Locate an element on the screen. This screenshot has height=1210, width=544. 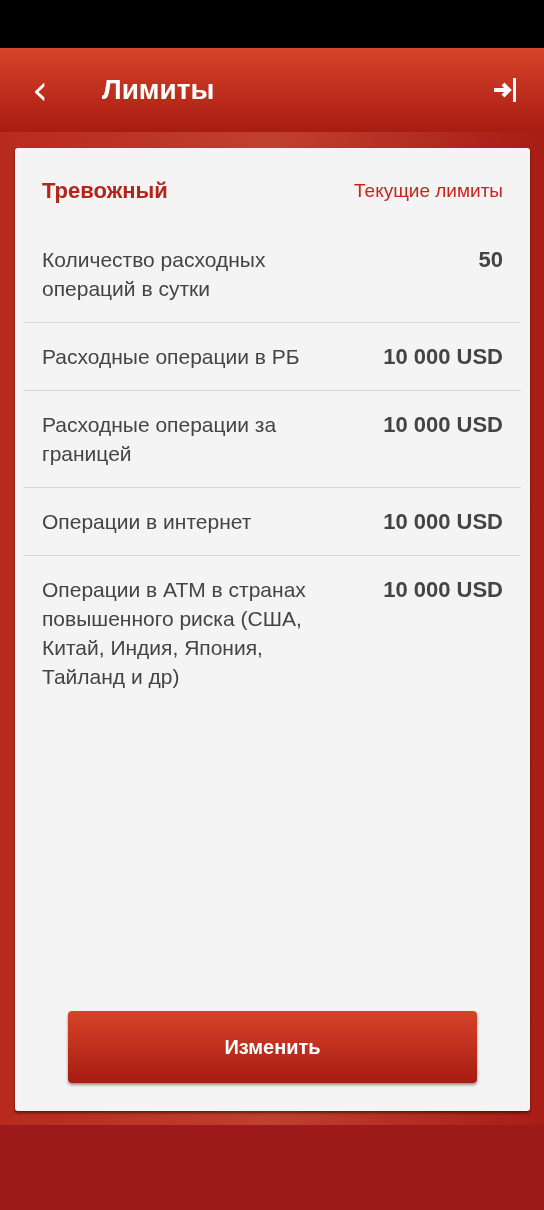
limit-label: Операции в АТМ в странах повышенного риска (США, Китай, Индия, Япония, Тайланд и др) is located at coordinates (174, 633).